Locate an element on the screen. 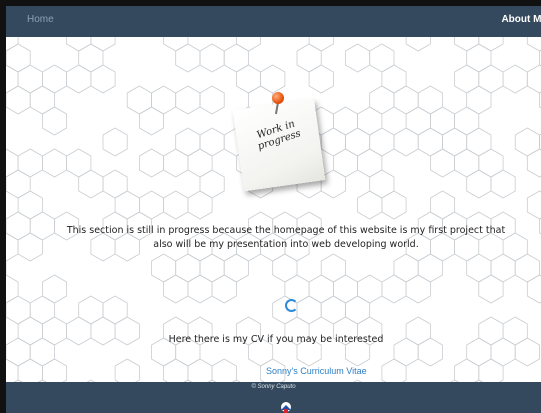 The width and height of the screenshot is (541, 413). logo-icon is located at coordinates (286, 407).